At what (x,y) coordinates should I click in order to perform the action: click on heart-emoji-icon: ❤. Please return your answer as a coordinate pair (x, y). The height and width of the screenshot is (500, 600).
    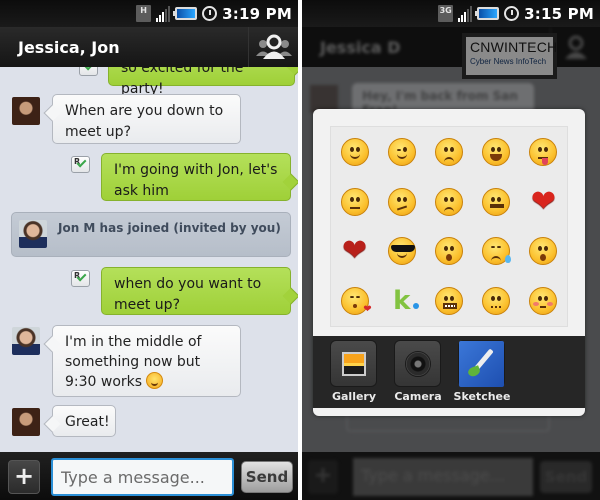
    Looking at the image, I should click on (543, 201).